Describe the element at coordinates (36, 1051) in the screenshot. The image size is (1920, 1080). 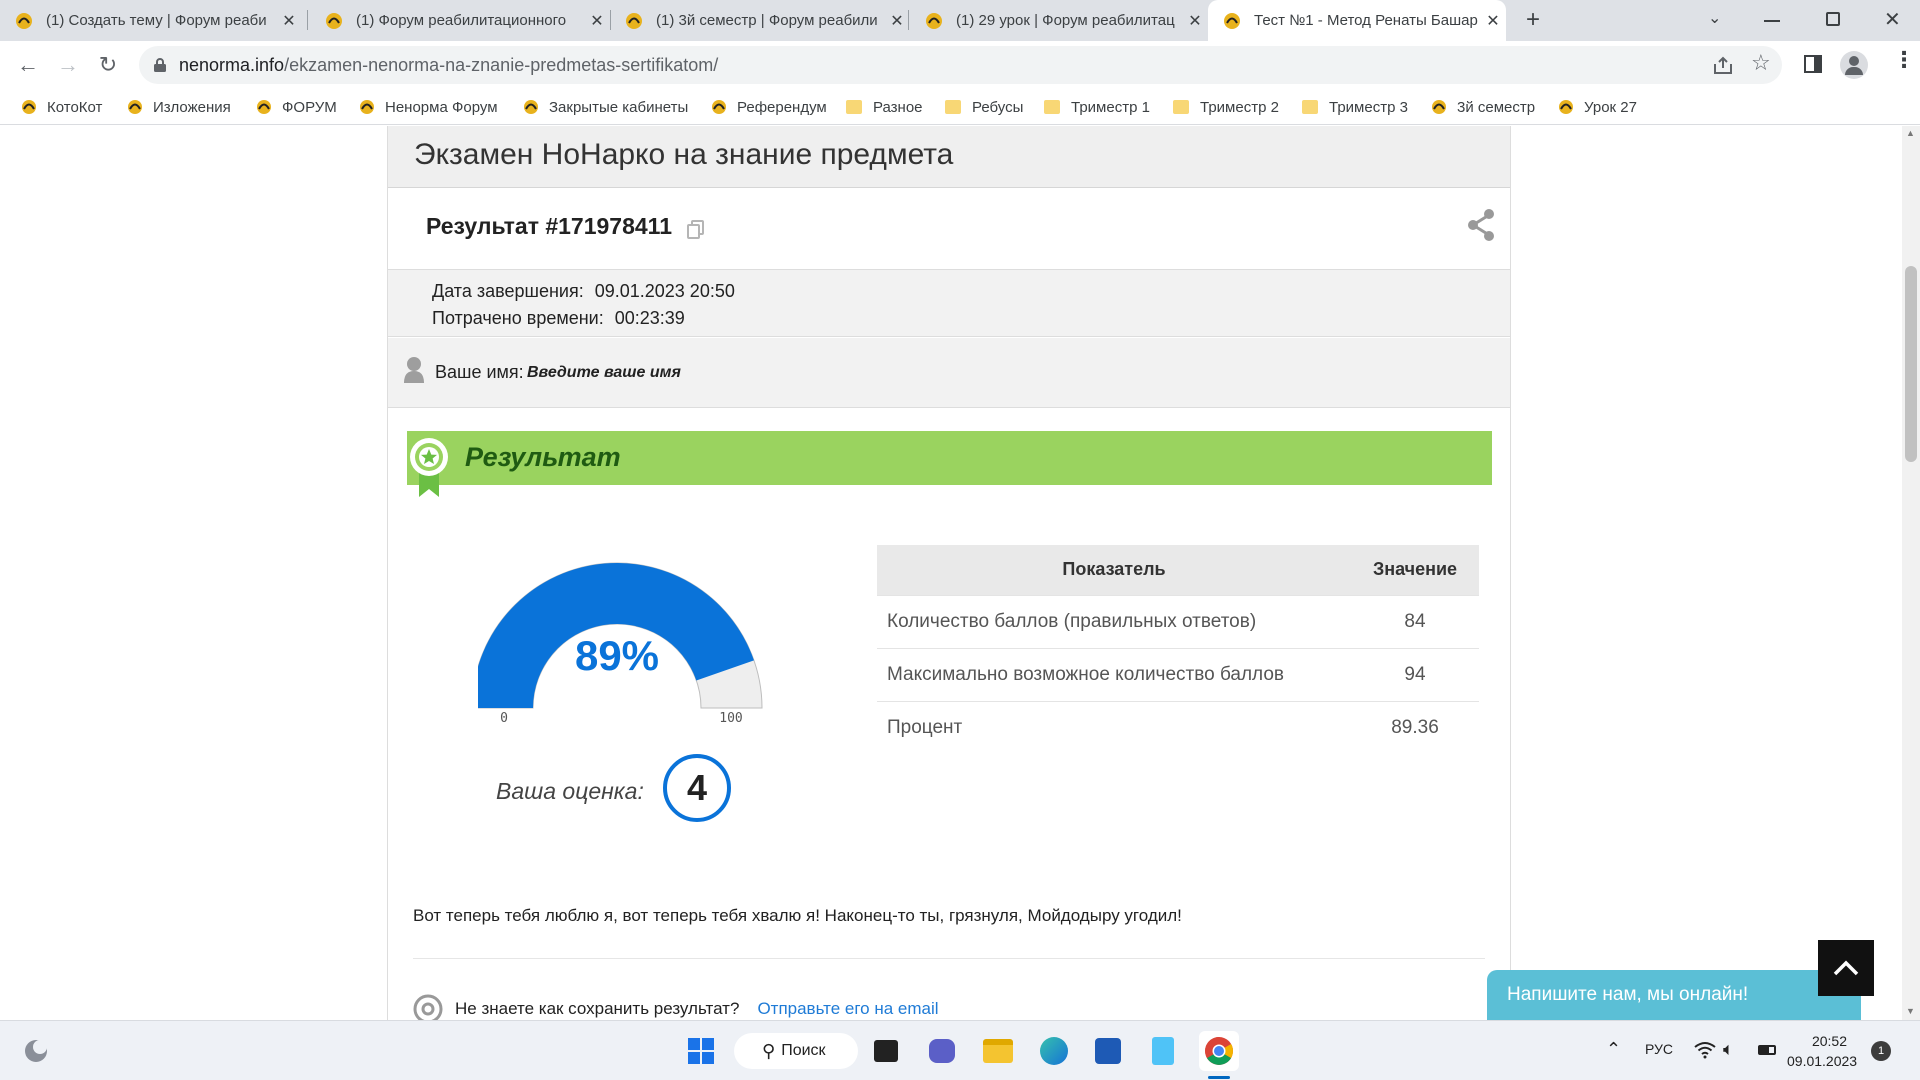
I see `weather-widget-icon` at that location.